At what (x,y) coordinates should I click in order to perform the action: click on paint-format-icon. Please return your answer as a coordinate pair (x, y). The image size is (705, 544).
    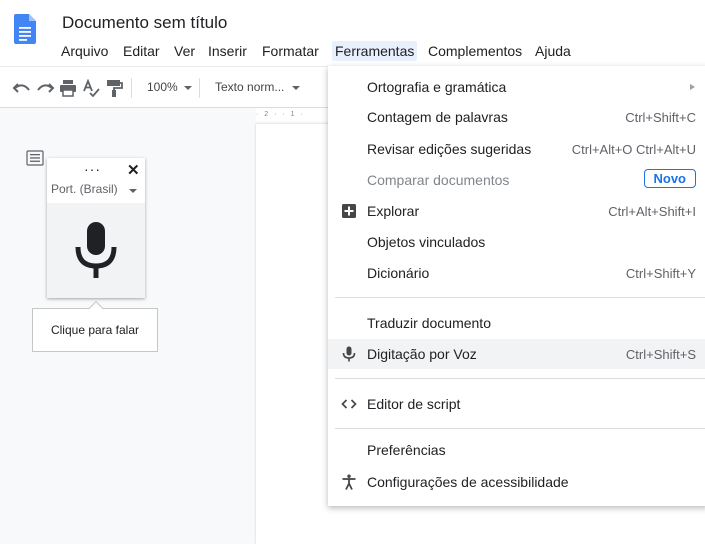
    Looking at the image, I should click on (114, 88).